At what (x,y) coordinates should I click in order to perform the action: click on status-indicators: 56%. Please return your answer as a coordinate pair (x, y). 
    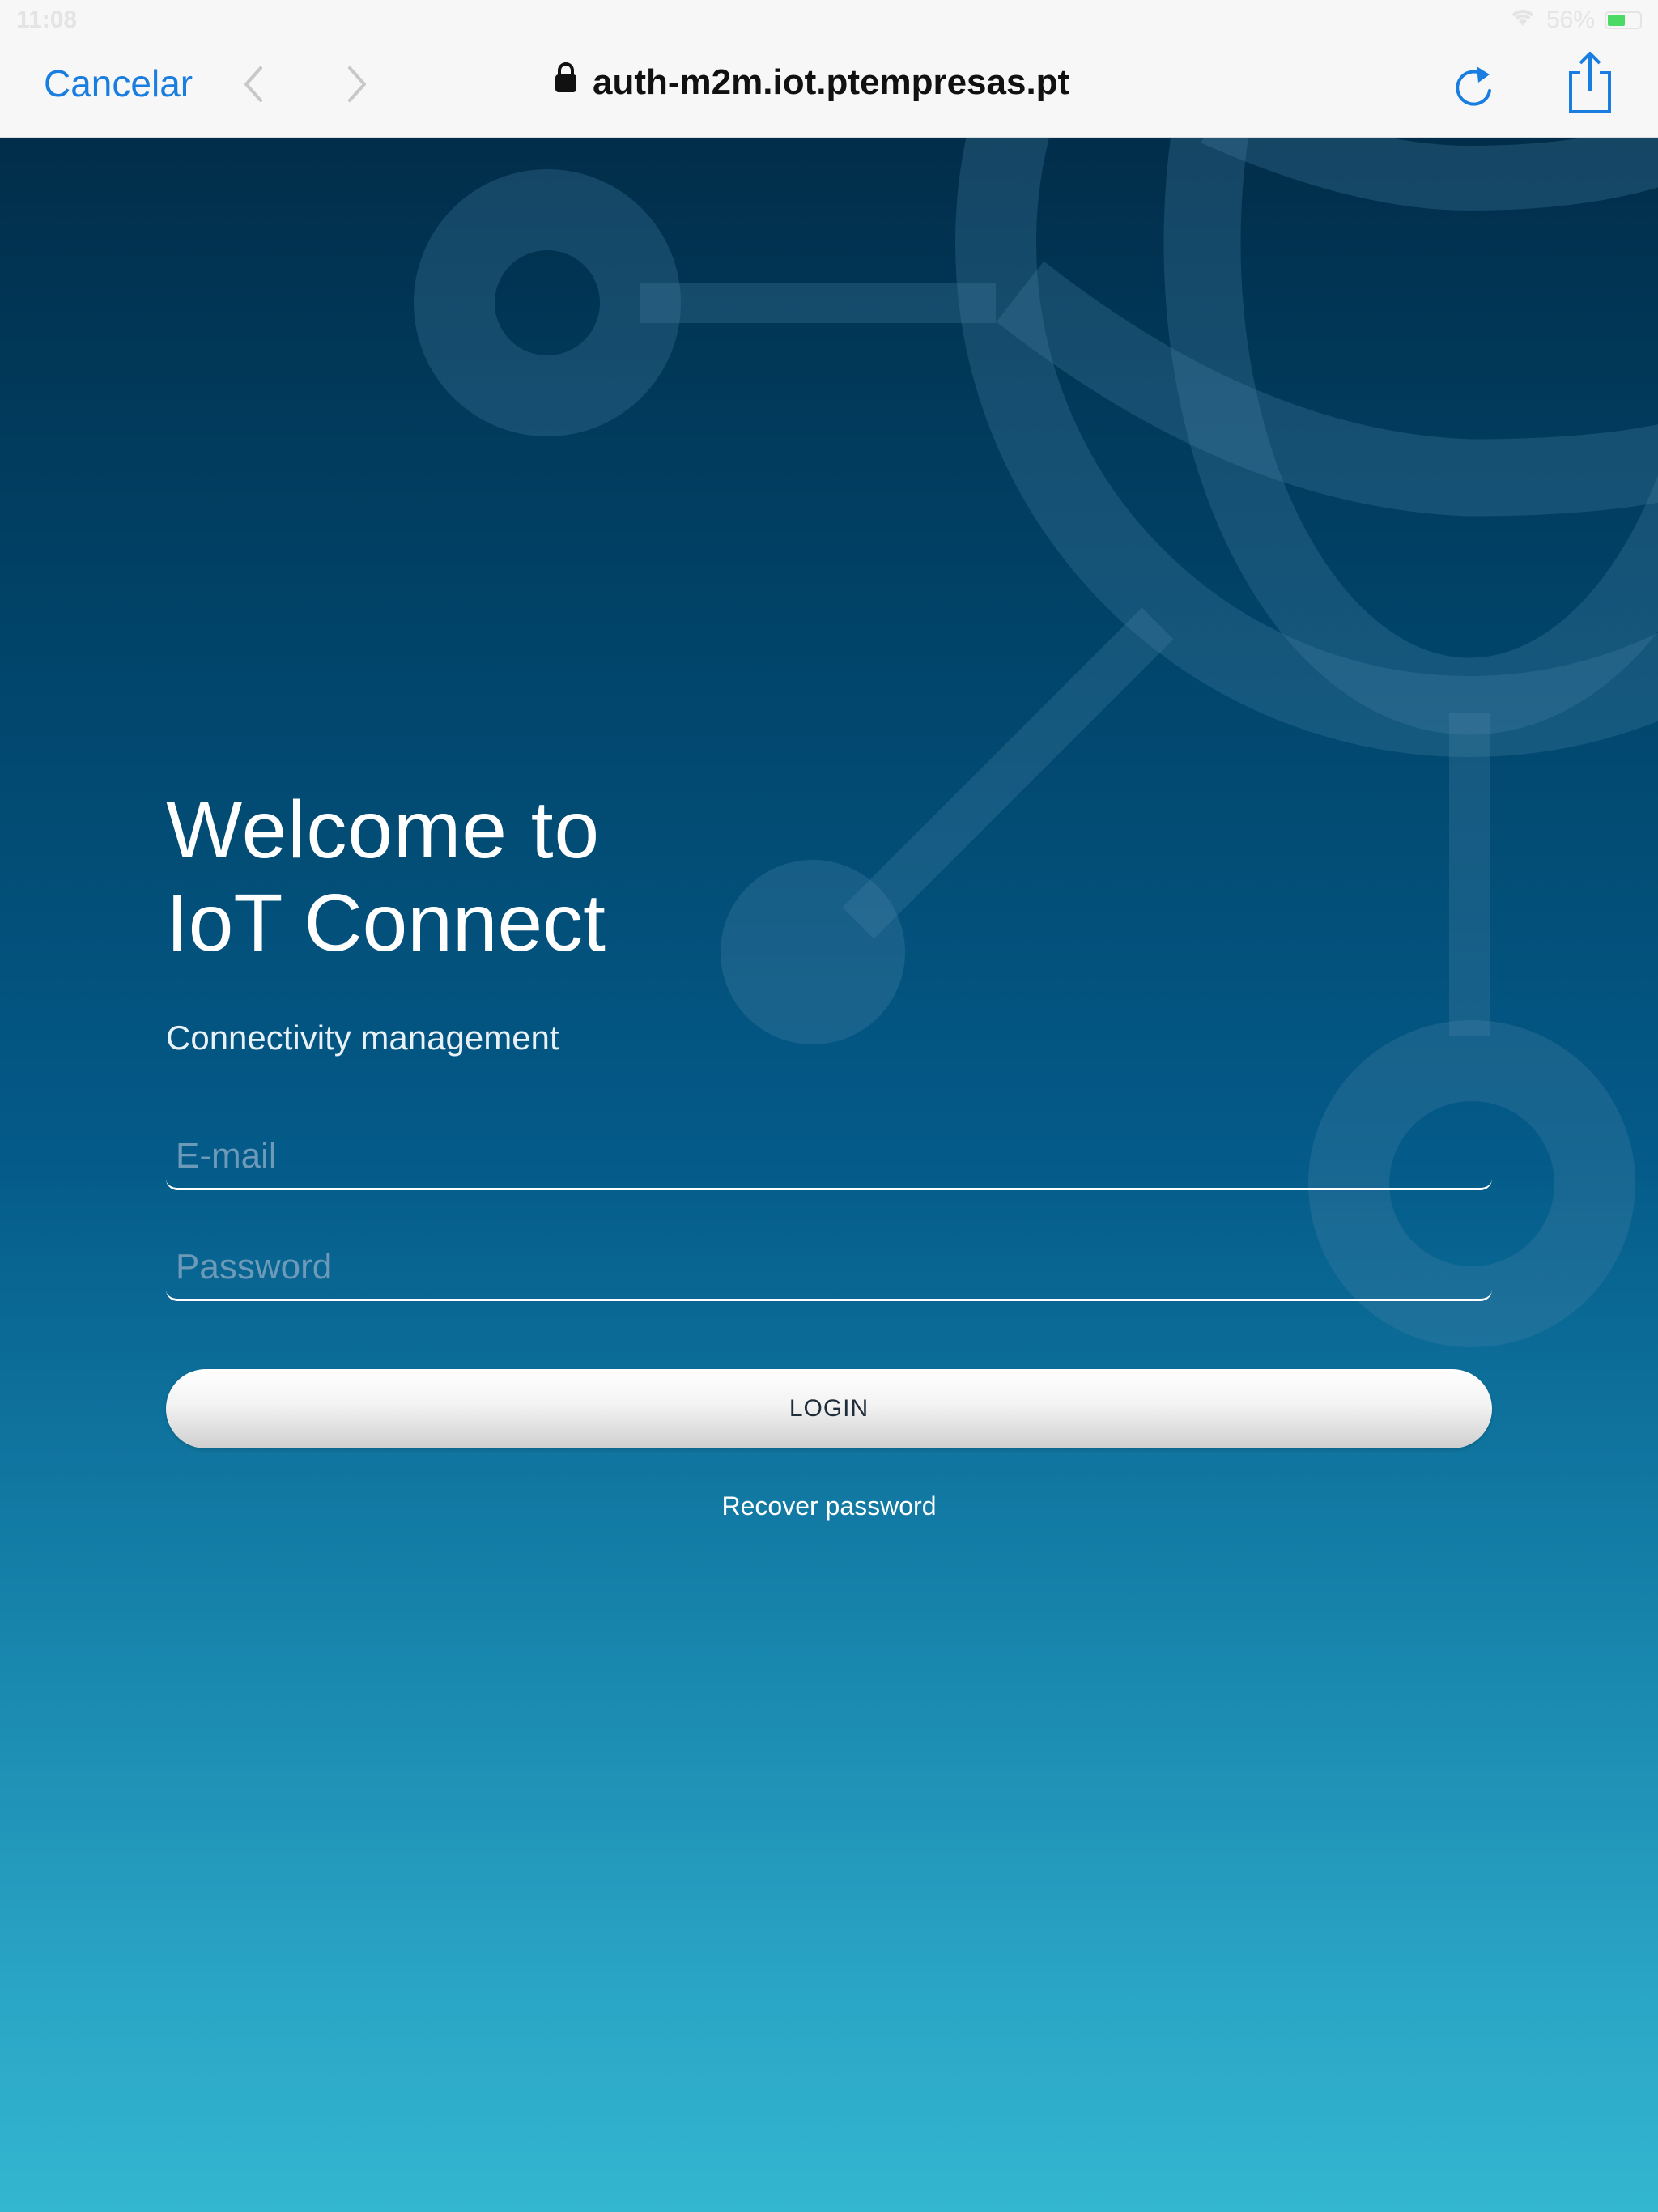
    Looking at the image, I should click on (1575, 20).